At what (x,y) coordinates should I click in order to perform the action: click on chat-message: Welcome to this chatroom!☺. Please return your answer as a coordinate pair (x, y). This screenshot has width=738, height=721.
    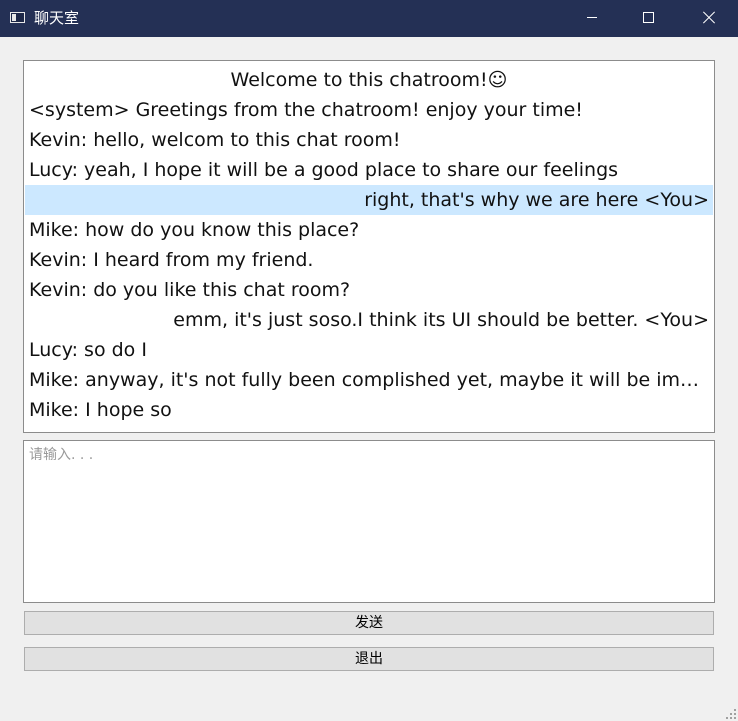
    Looking at the image, I should click on (369, 80).